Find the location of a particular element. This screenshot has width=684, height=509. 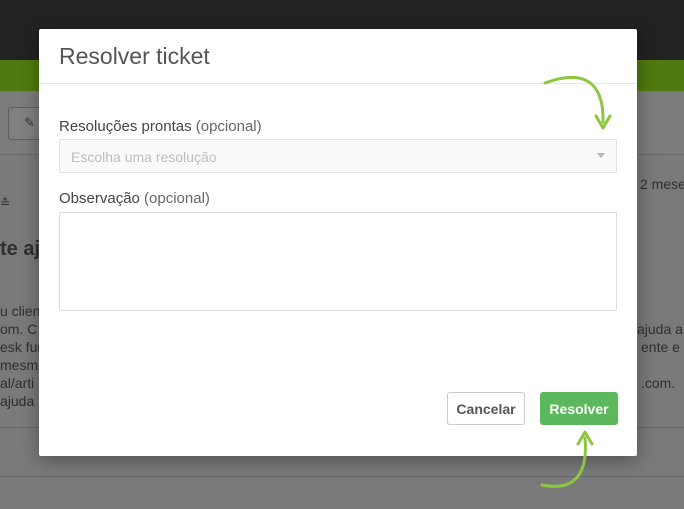

observation-label: Observação (opcional) is located at coordinates (134, 198).